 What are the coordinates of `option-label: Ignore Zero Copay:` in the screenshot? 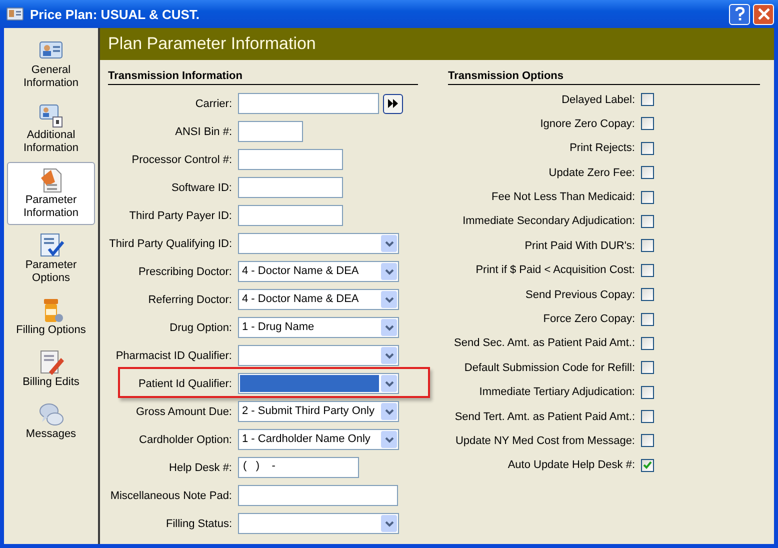 It's located at (588, 124).